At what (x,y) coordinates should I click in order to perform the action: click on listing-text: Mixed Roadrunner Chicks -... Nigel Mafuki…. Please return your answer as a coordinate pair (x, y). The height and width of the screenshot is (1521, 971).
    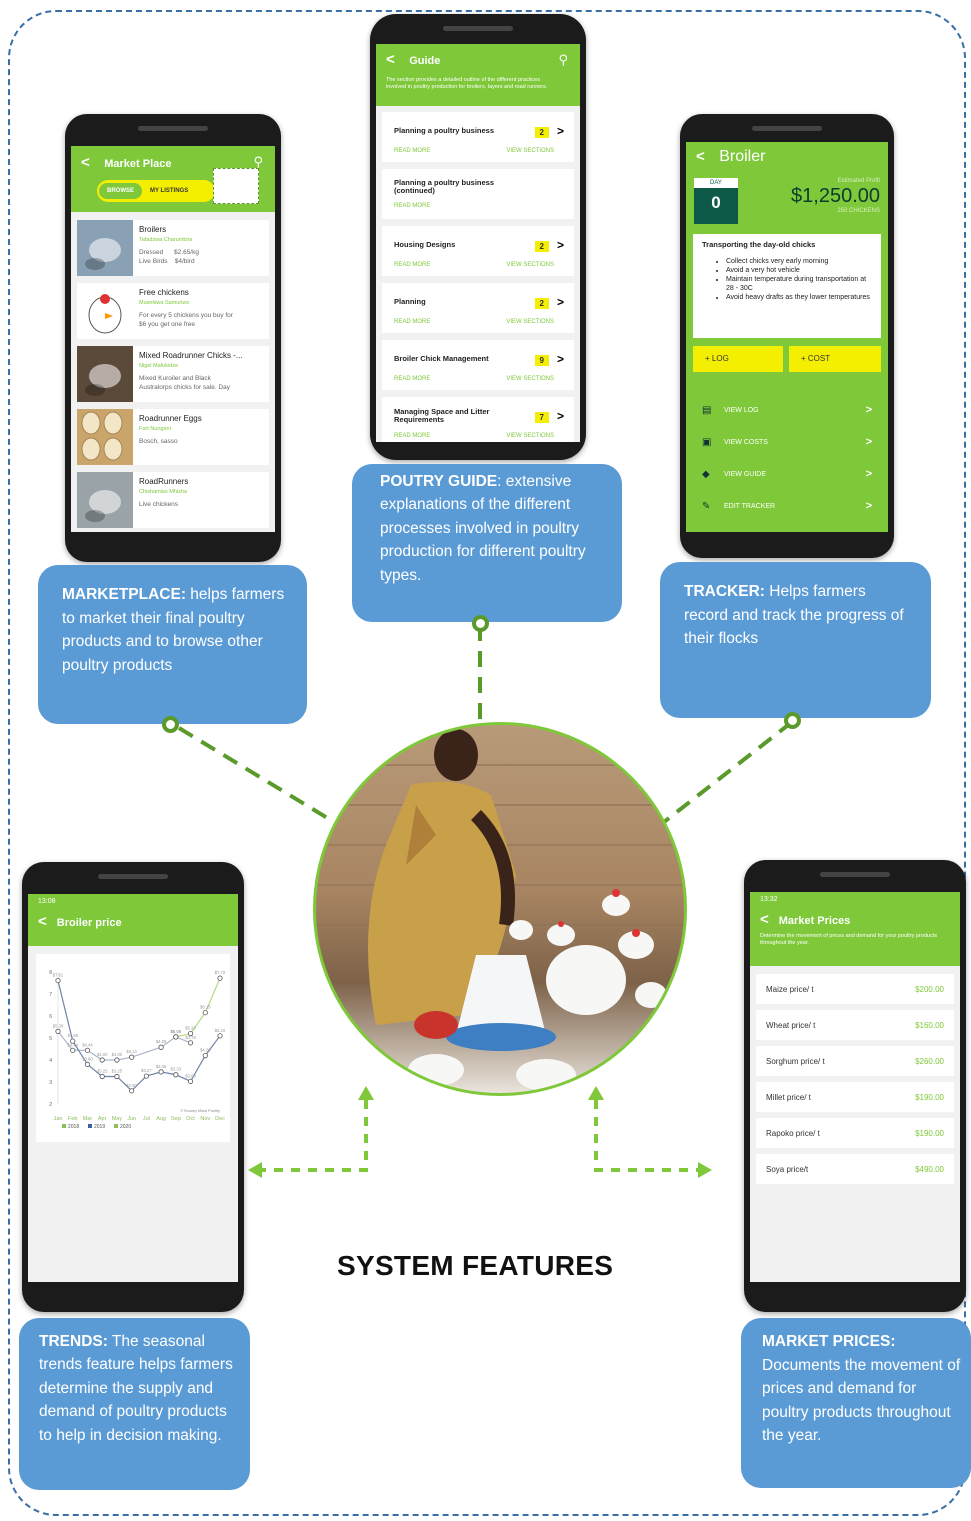
    Looking at the image, I should click on (191, 374).